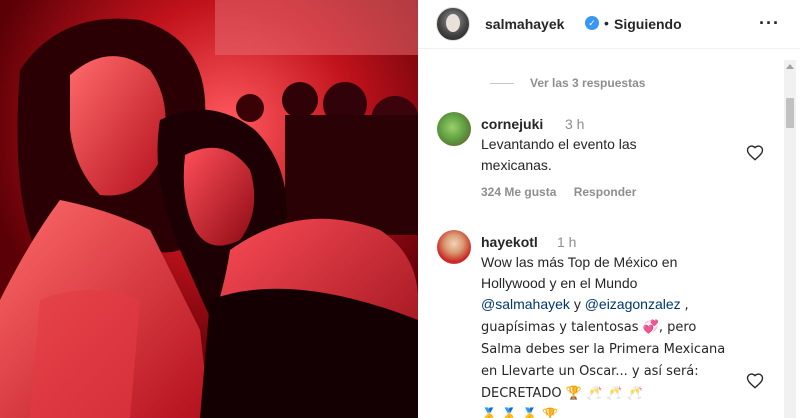 Image resolution: width=800 pixels, height=418 pixels. Describe the element at coordinates (566, 242) in the screenshot. I see `comment-time: 1 h` at that location.